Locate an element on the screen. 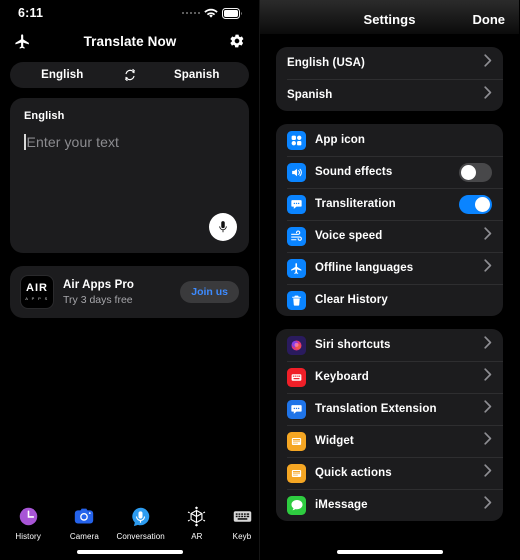  row-label: Quick actions is located at coordinates (353, 473).